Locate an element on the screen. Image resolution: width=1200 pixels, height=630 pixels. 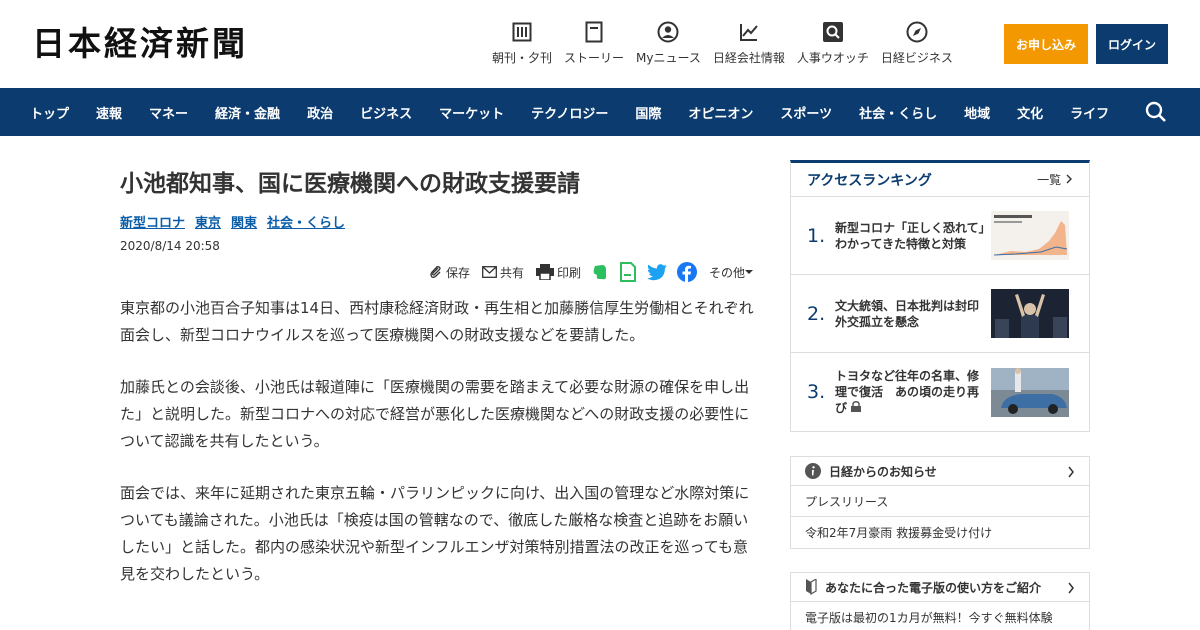
share-button: 共有 is located at coordinates (503, 272).